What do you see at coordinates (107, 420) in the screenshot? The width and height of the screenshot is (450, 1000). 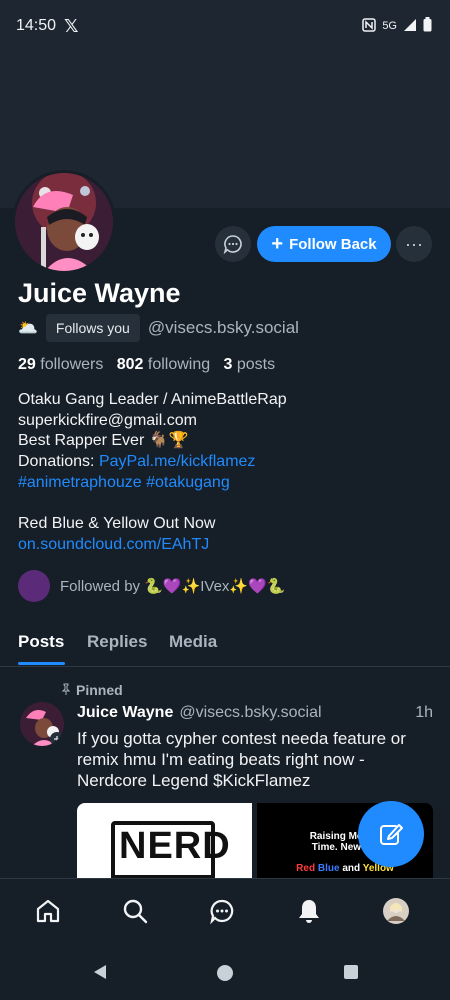 I see `bio-line: superkickfire@gmail.com` at bounding box center [107, 420].